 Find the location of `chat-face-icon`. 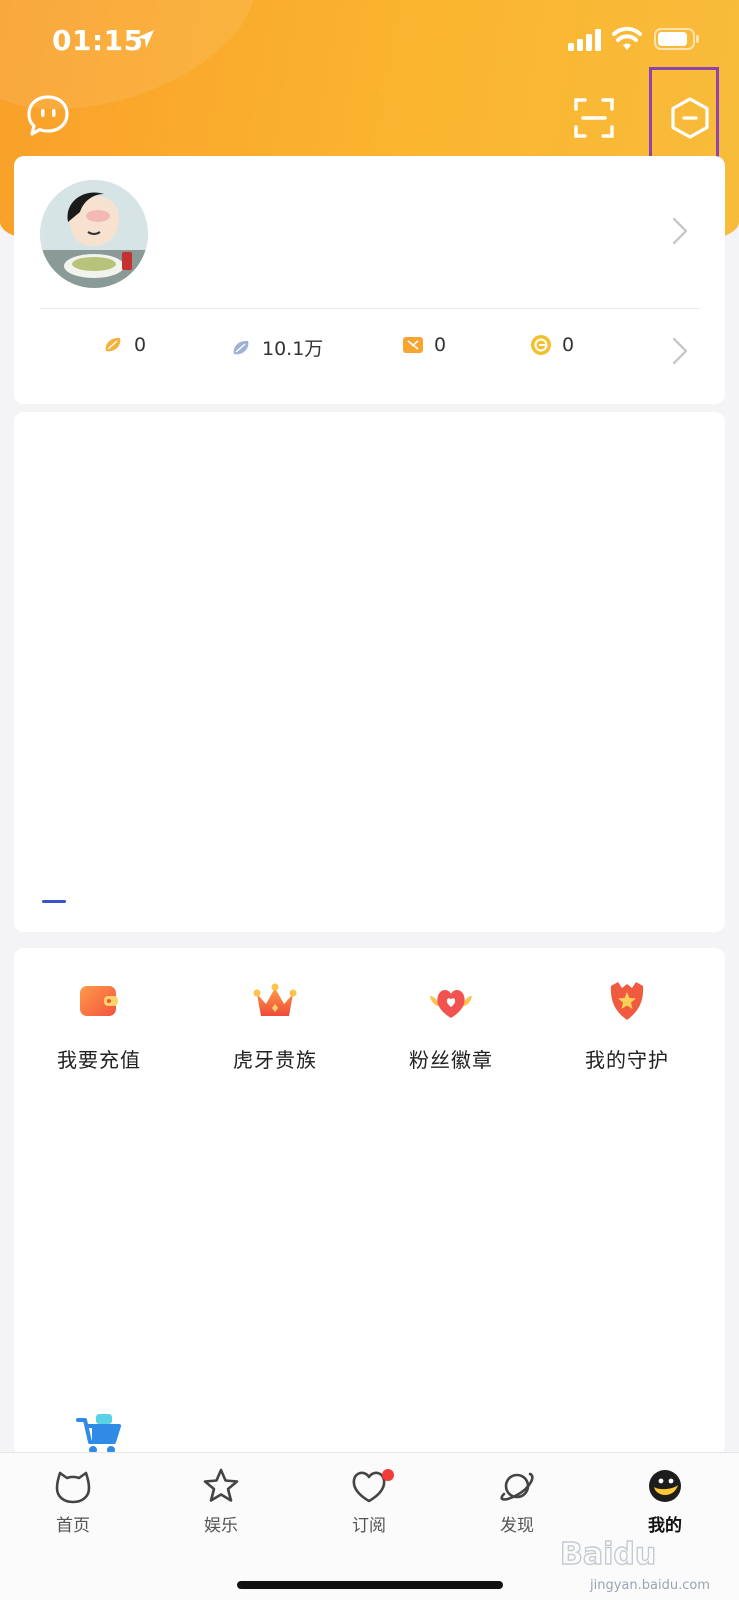

chat-face-icon is located at coordinates (48, 115).